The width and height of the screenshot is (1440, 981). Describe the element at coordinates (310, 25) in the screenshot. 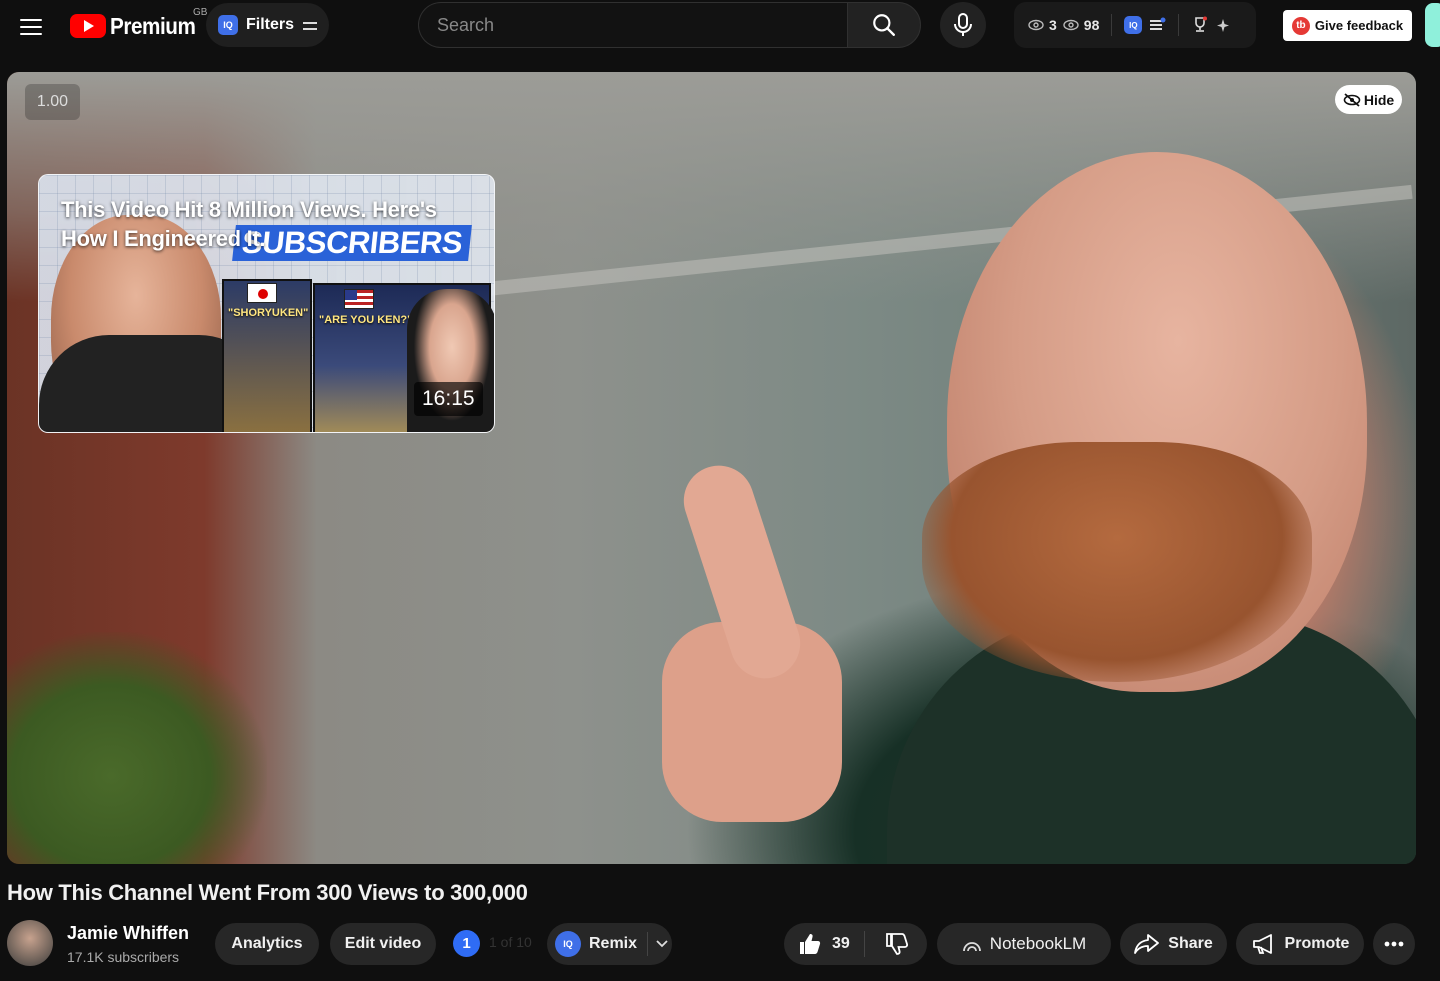

I see `tune-icon` at that location.